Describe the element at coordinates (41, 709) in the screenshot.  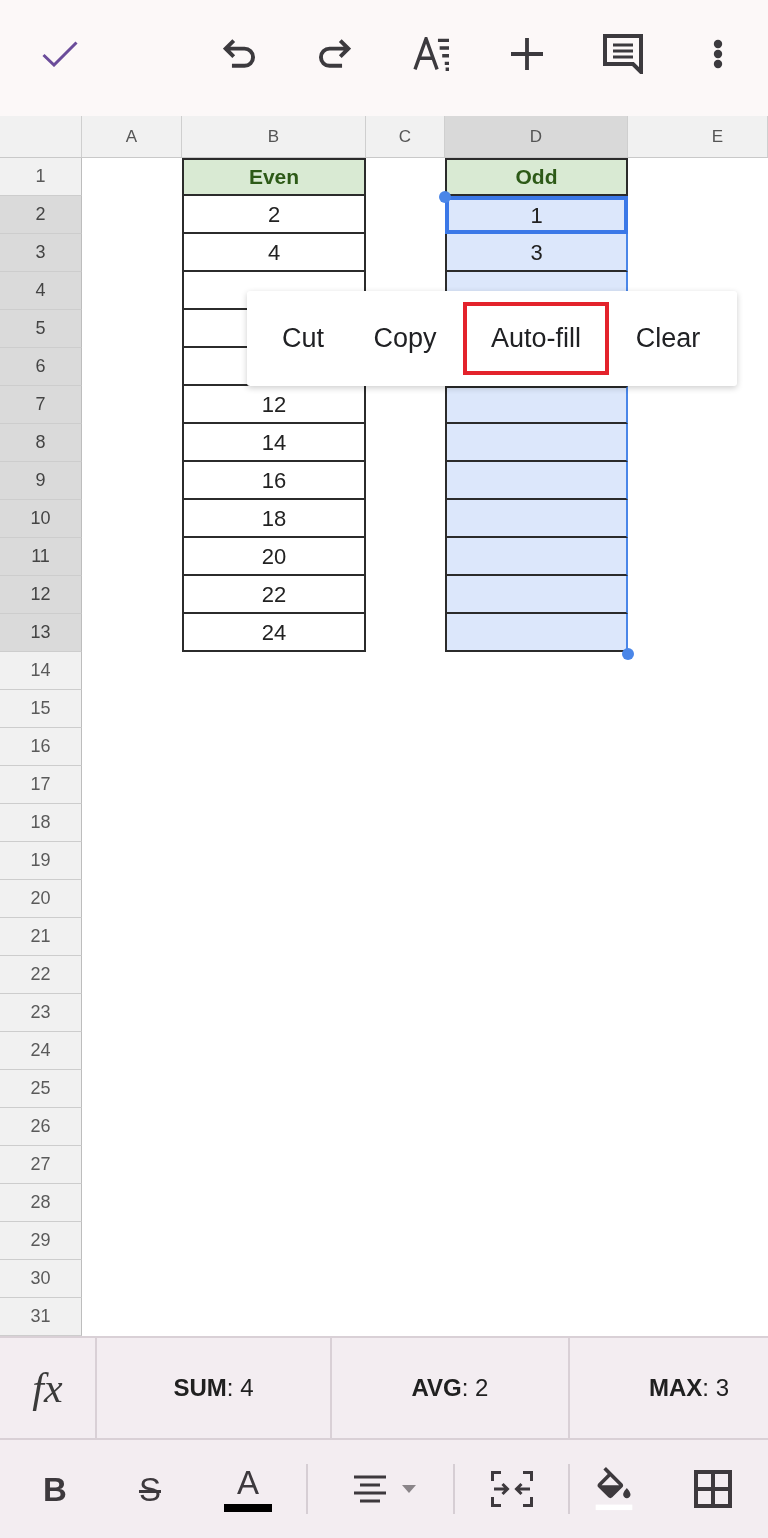
I see `row-header: 15` at that location.